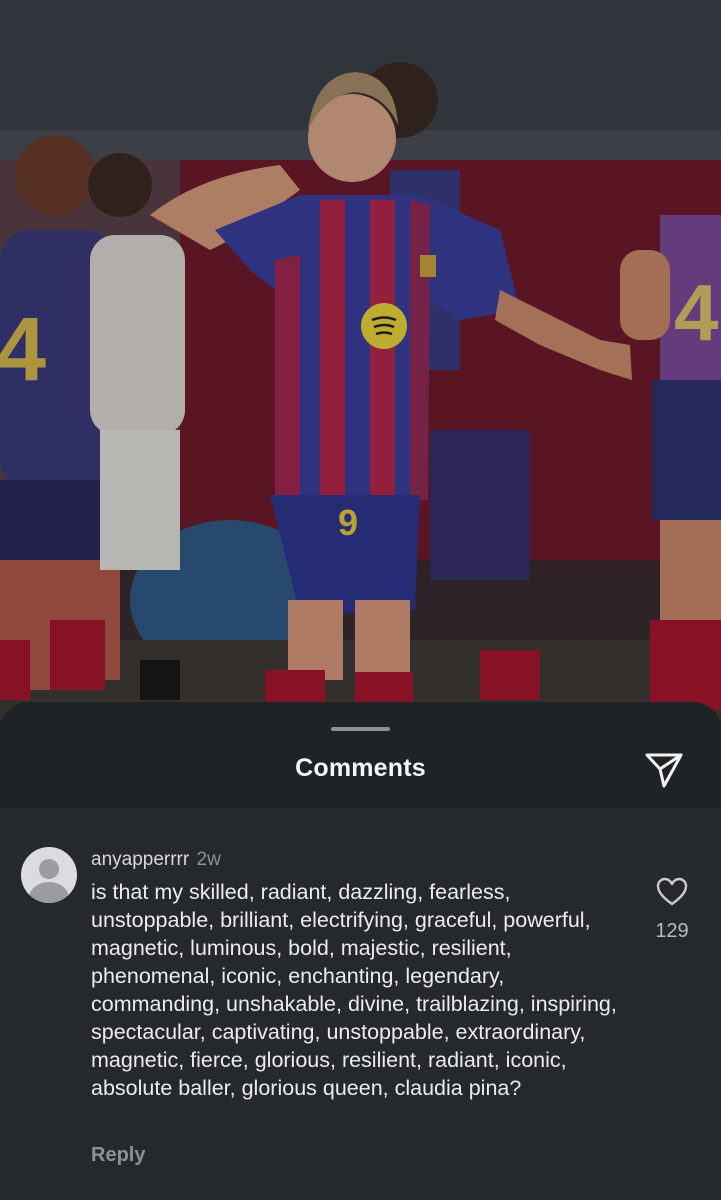 The height and width of the screenshot is (1200, 721). I want to click on comment-username: anyapperrrr, so click(140, 859).